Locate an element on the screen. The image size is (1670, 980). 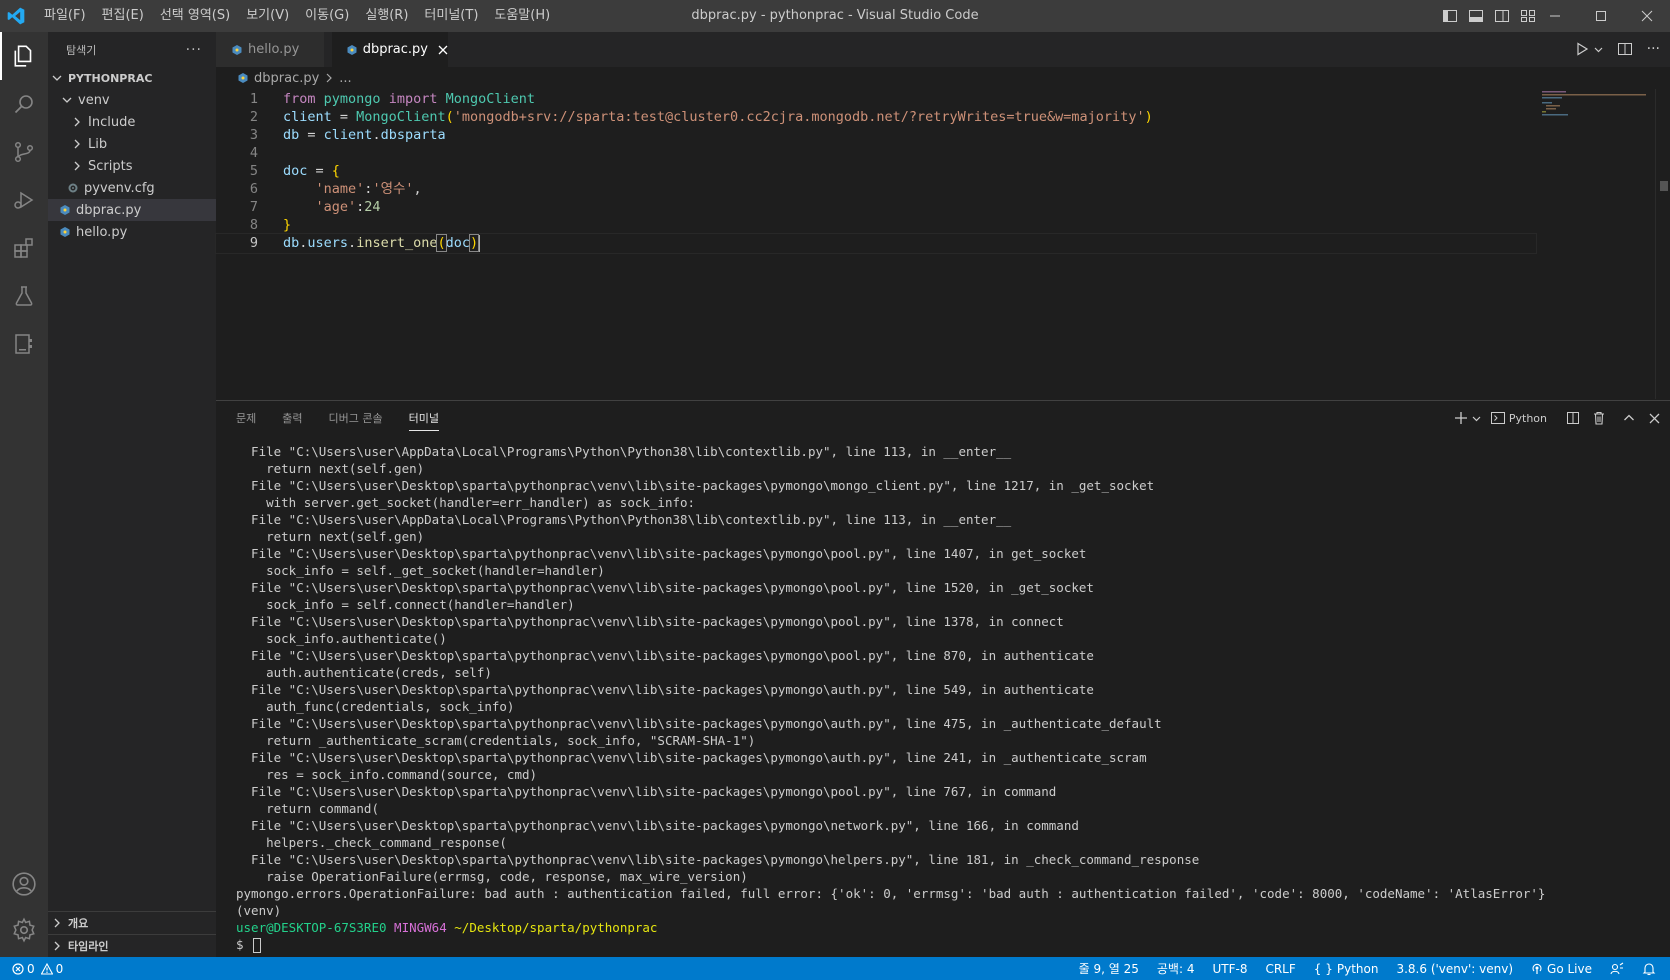
run-python-file-icon is located at coordinates (1582, 49).